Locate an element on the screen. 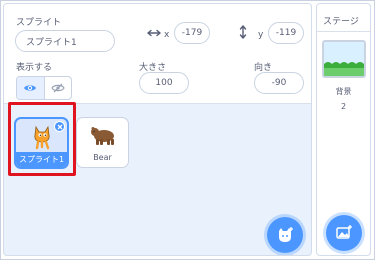 This screenshot has width=375, height=260. show-button is located at coordinates (31, 88).